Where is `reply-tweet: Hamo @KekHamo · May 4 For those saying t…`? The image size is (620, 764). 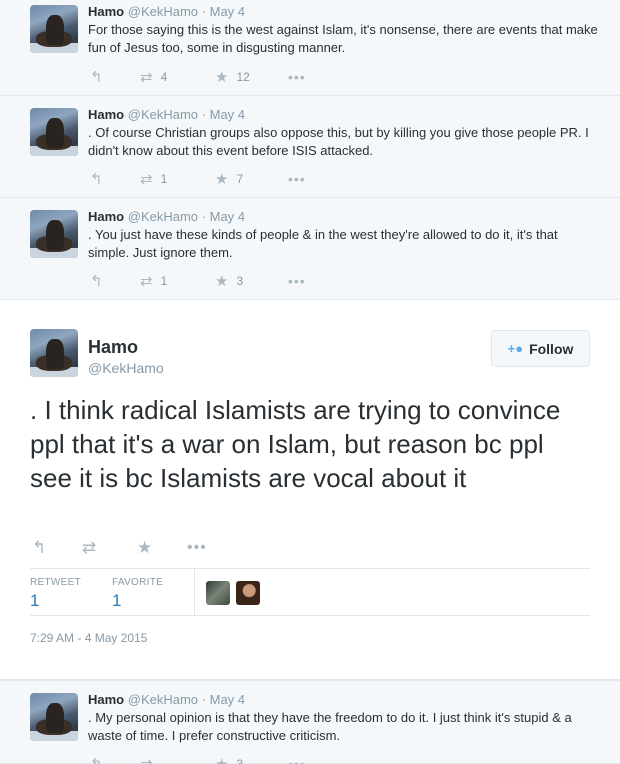
reply-tweet: Hamo @KekHamo · May 4 For those saying t… is located at coordinates (310, 48).